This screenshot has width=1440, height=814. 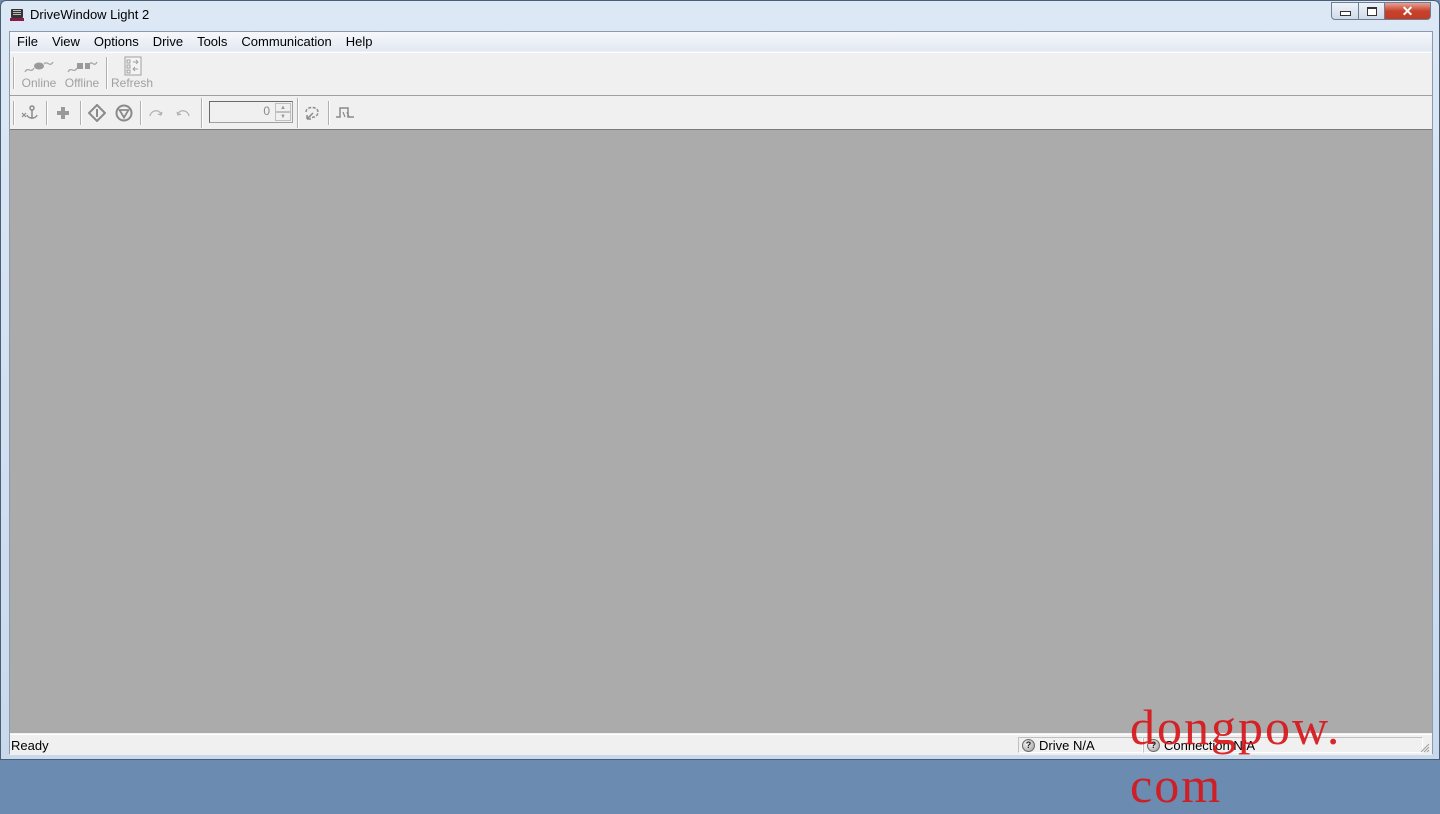 What do you see at coordinates (1345, 13) in the screenshot?
I see `minimize-icon` at bounding box center [1345, 13].